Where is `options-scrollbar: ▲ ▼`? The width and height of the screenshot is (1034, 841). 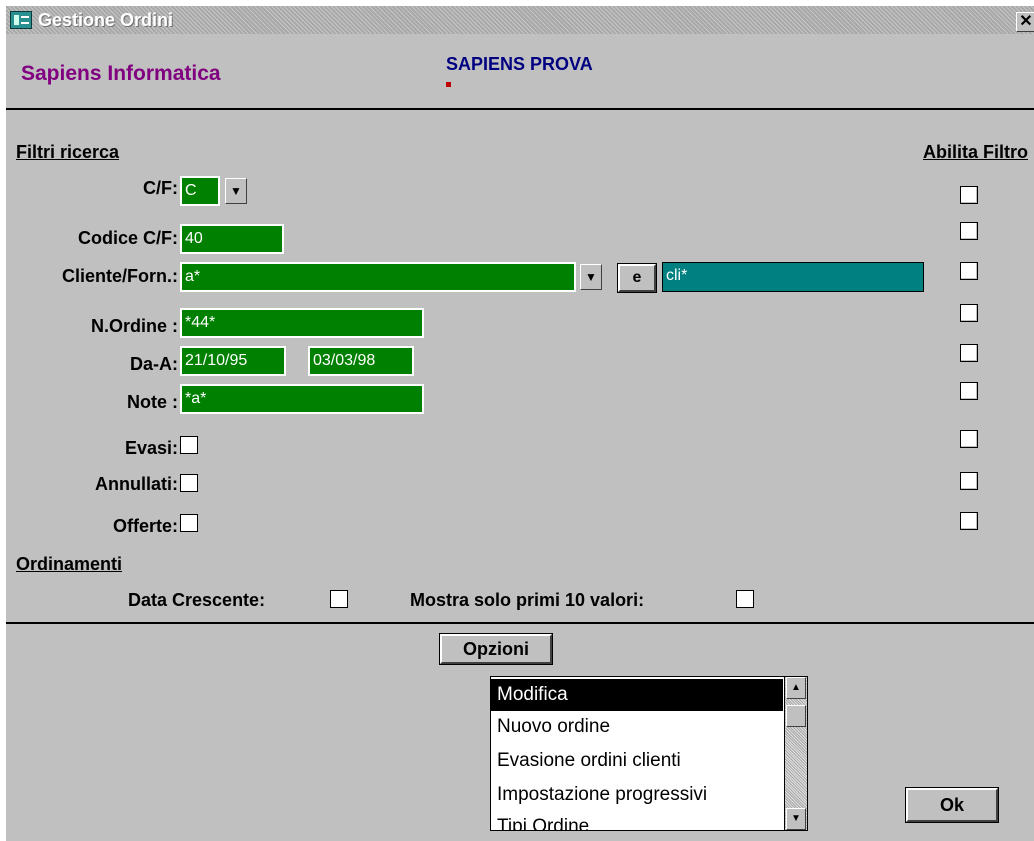 options-scrollbar: ▲ ▼ is located at coordinates (795, 753).